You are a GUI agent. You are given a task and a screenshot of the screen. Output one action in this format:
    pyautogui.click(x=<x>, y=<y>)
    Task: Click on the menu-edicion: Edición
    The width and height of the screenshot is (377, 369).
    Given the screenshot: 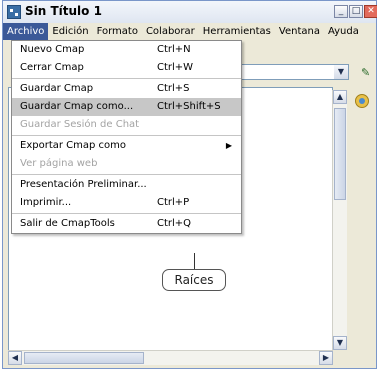 What is the action you would take?
    pyautogui.click(x=70, y=31)
    